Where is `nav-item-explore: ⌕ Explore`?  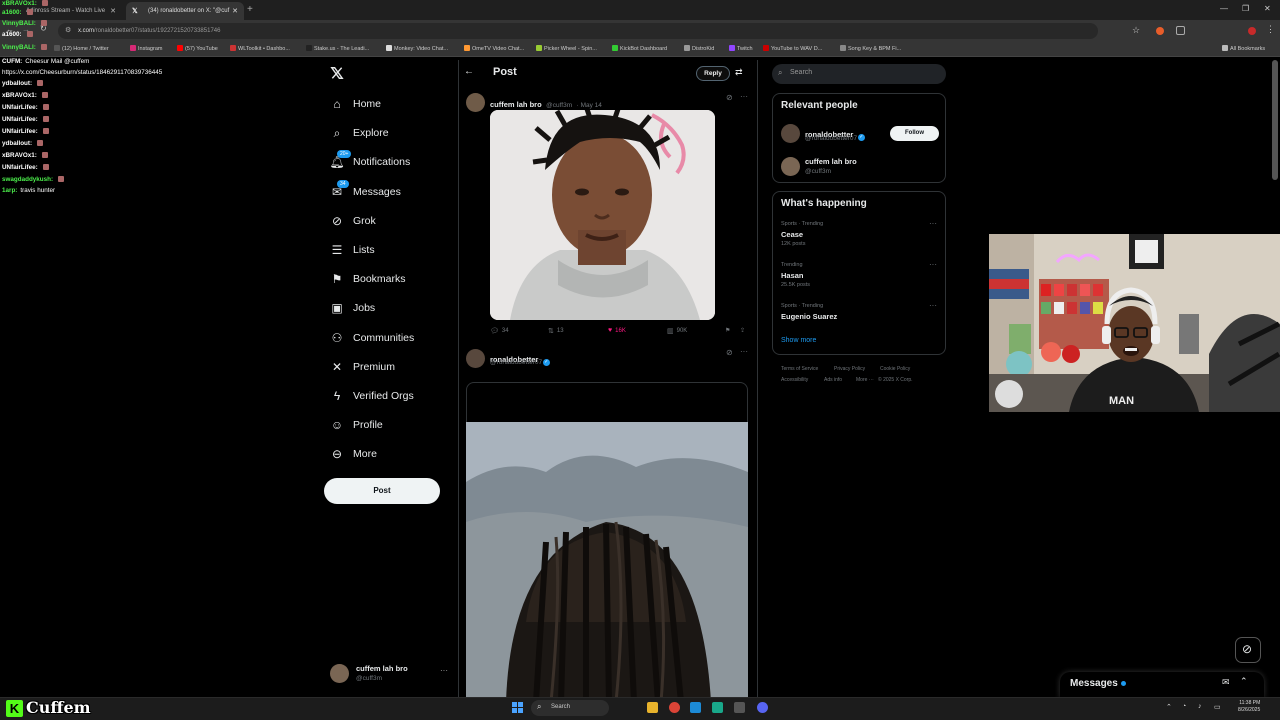 nav-item-explore: ⌕ Explore is located at coordinates (358, 133).